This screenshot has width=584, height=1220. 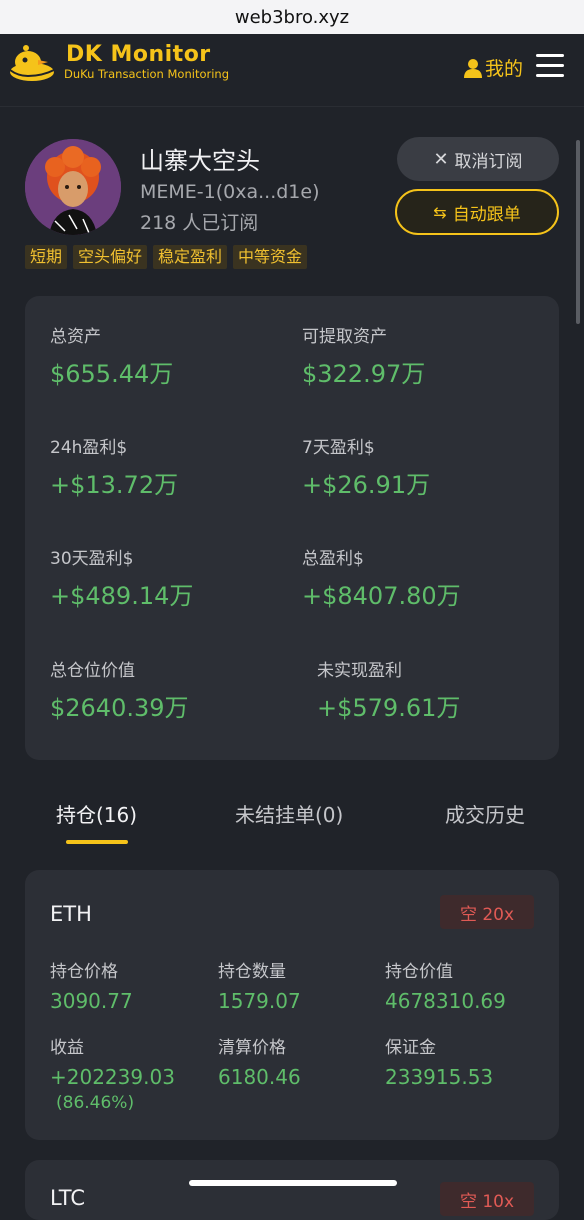 I want to click on unsubscribe-label: 取消订阅, so click(x=488, y=161).